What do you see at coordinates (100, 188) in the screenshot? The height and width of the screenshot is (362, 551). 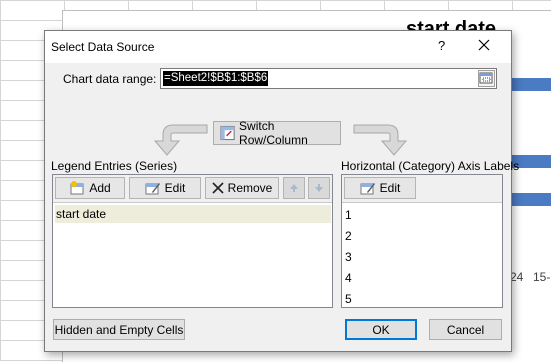 I see `add-label: Add` at bounding box center [100, 188].